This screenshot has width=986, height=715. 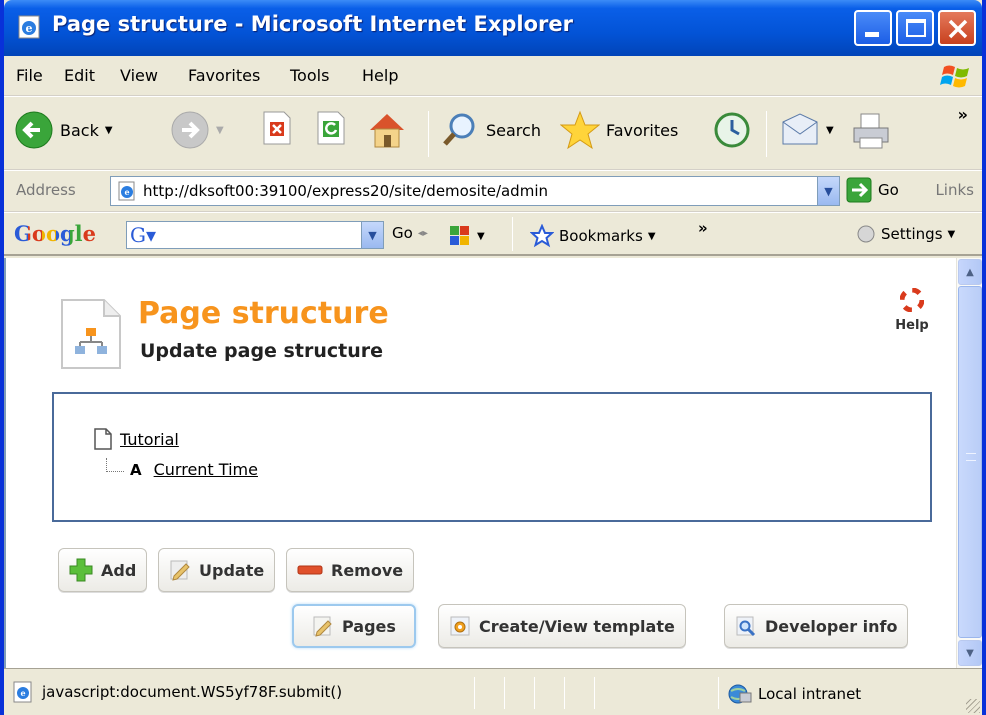 I want to click on resize-grip, so click(x=973, y=706).